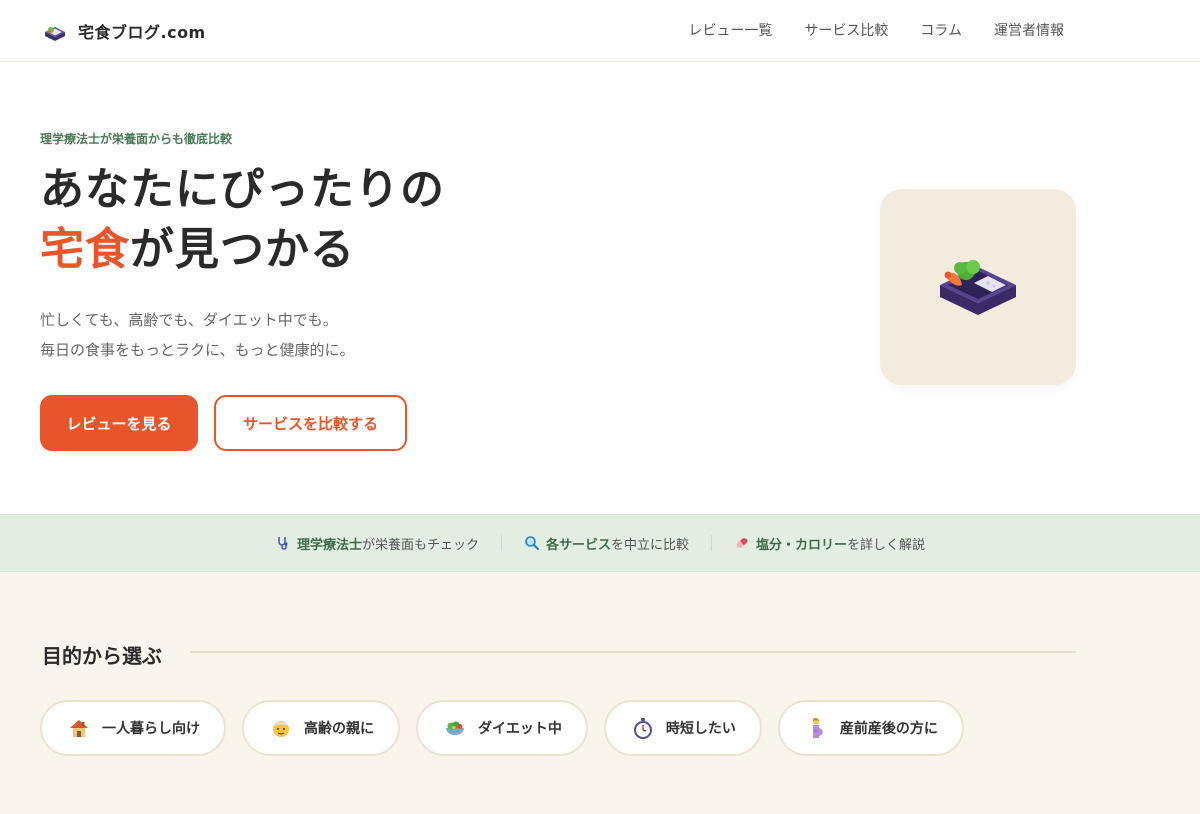 Image resolution: width=1200 pixels, height=814 pixels. Describe the element at coordinates (700, 729) in the screenshot. I see `chip-label: 時短したい` at that location.